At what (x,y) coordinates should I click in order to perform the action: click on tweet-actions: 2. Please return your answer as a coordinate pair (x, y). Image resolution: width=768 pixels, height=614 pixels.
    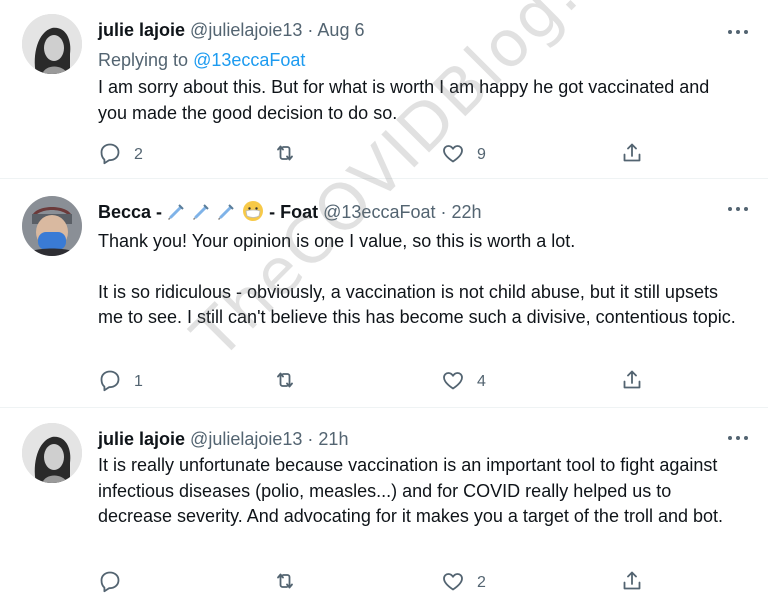
    Looking at the image, I should click on (384, 583).